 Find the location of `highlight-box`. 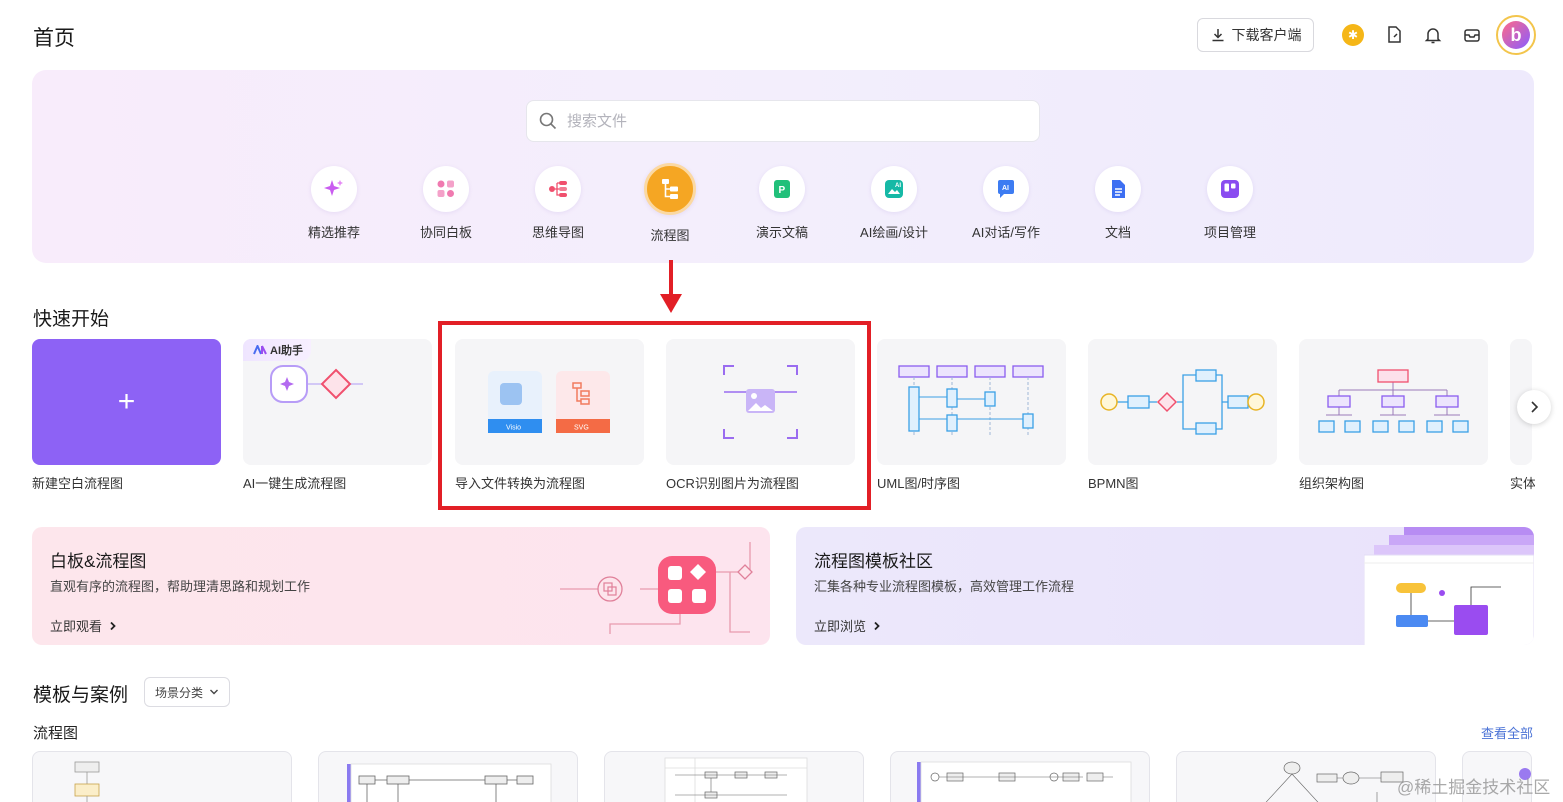

highlight-box is located at coordinates (654, 415).